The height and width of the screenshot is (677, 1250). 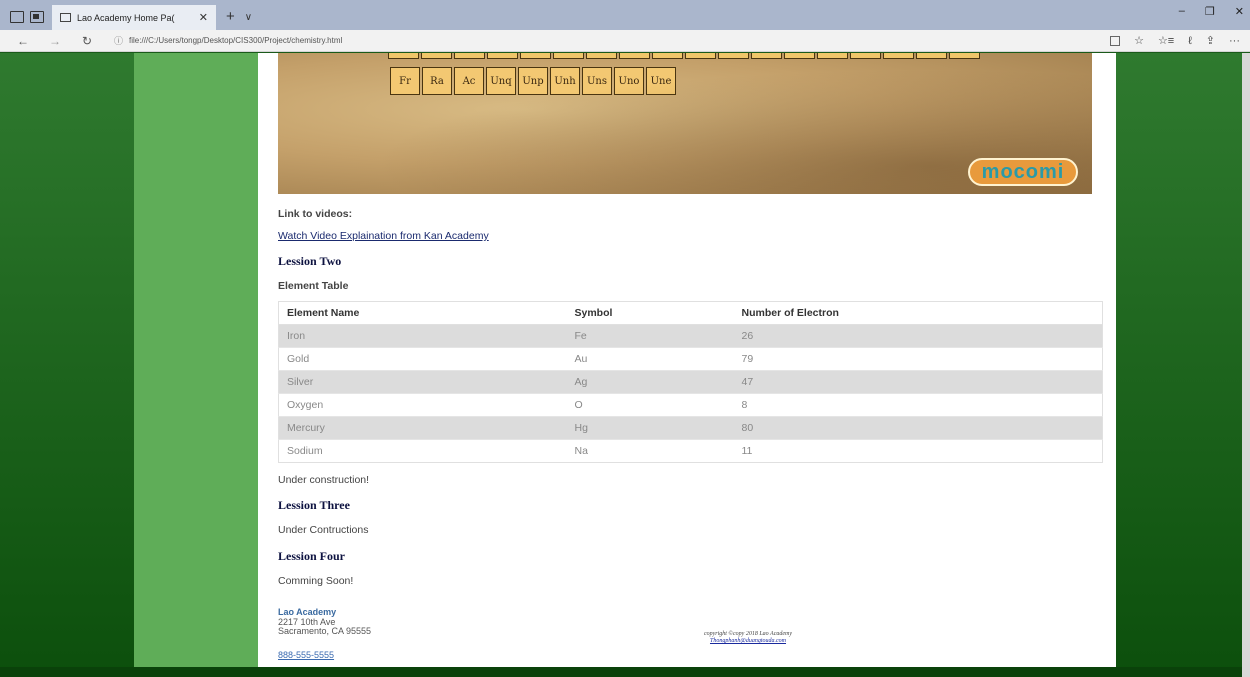 What do you see at coordinates (315, 214) in the screenshot?
I see `videos-label: Link to videos:` at bounding box center [315, 214].